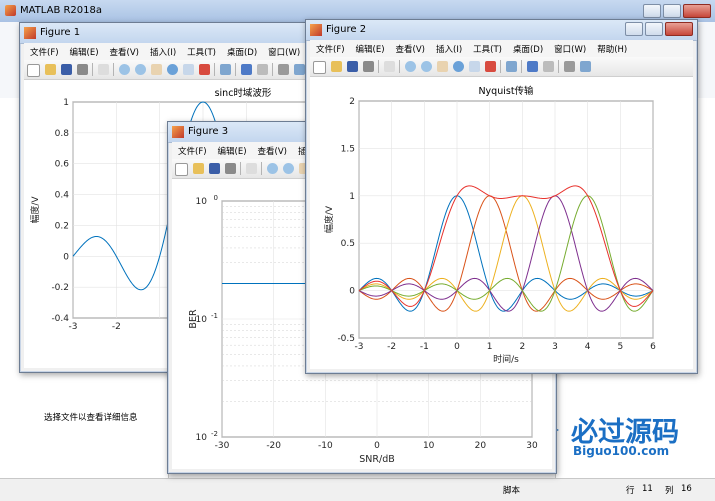 The height and width of the screenshot is (501, 715). I want to click on status-line-value: 11, so click(647, 489).